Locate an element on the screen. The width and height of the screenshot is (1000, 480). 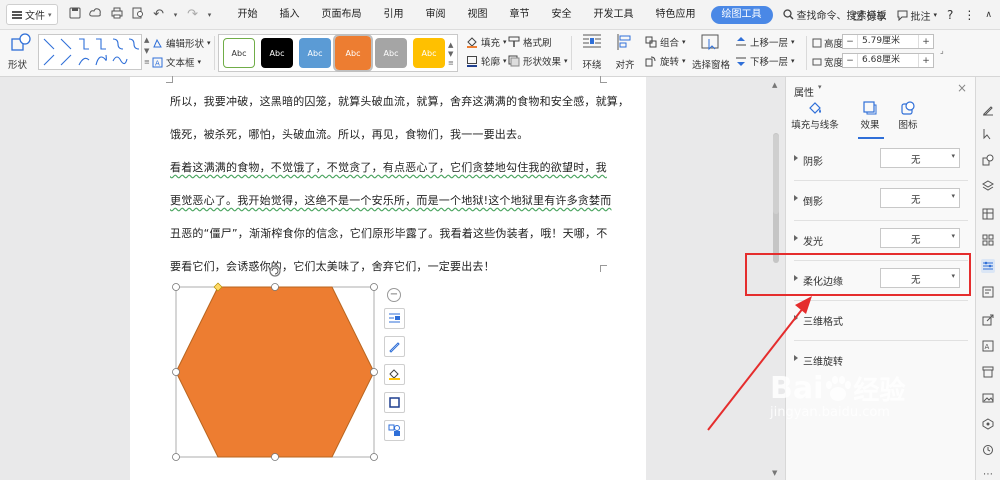
panel-menu-icon: ▾ is located at coordinates (820, 87).